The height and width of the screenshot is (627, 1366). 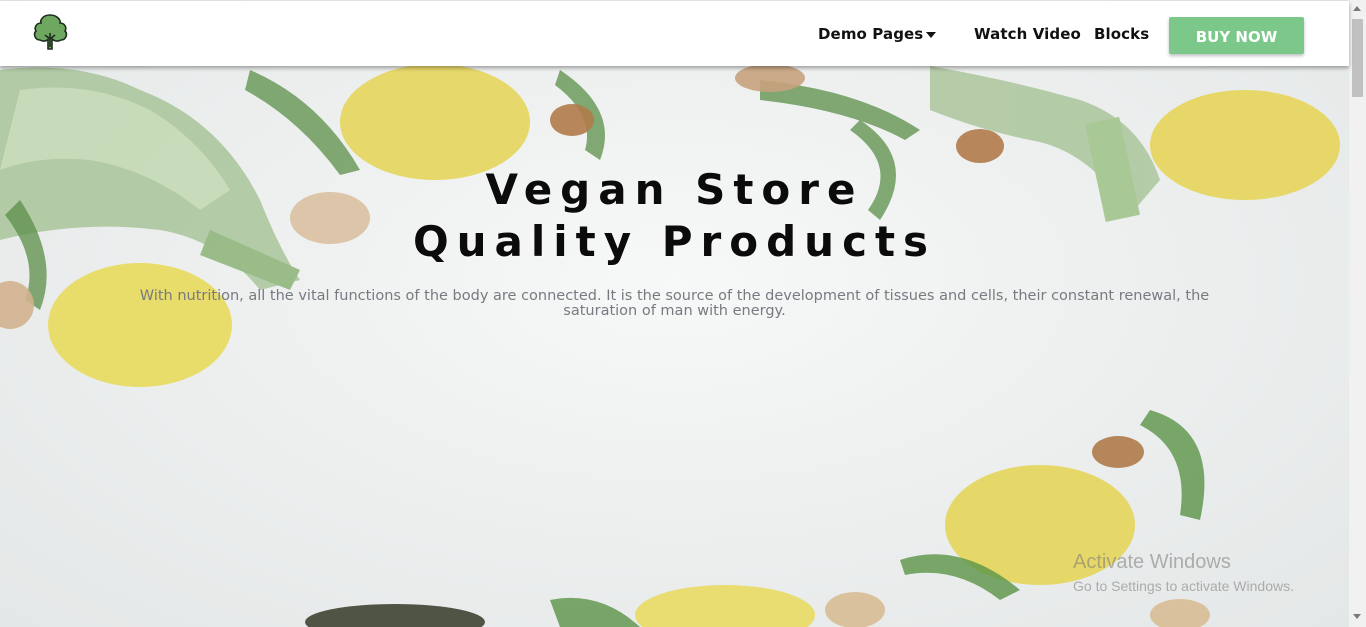 What do you see at coordinates (674, 189) in the screenshot?
I see `hero-title-line1: Vegan Store` at bounding box center [674, 189].